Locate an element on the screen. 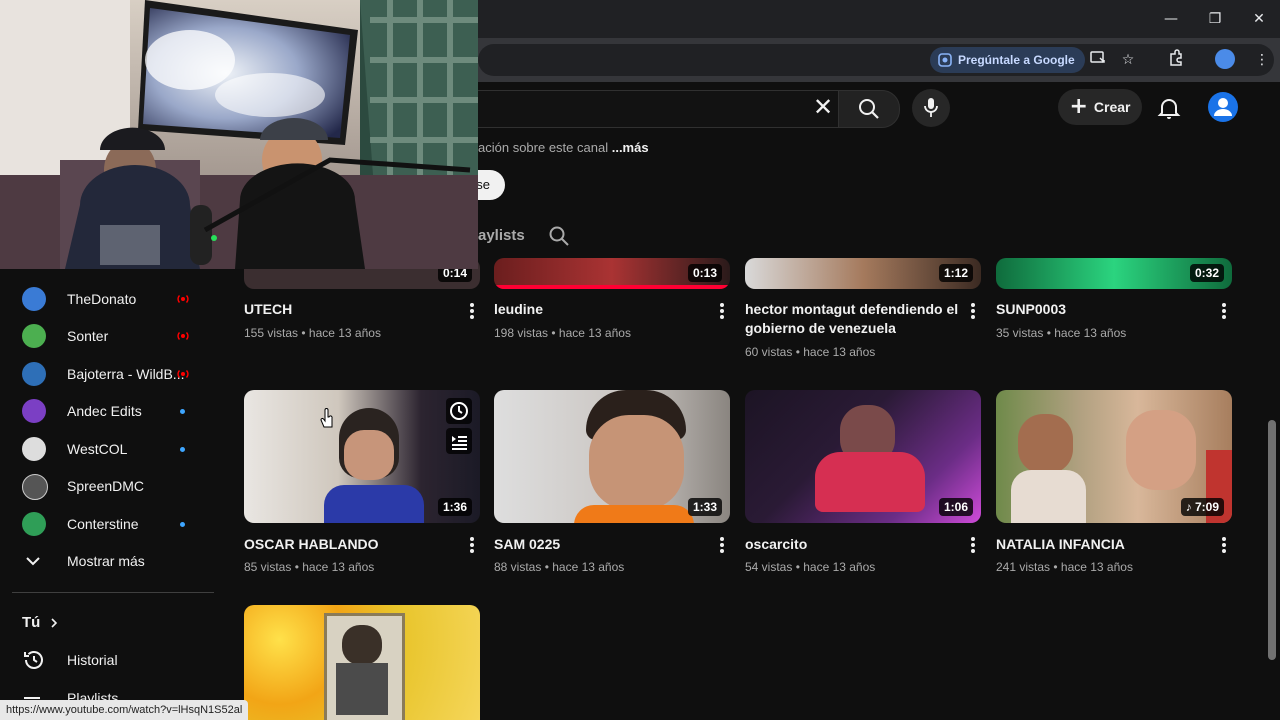  channel-description: ación sobre este canal ...más is located at coordinates (563, 147).